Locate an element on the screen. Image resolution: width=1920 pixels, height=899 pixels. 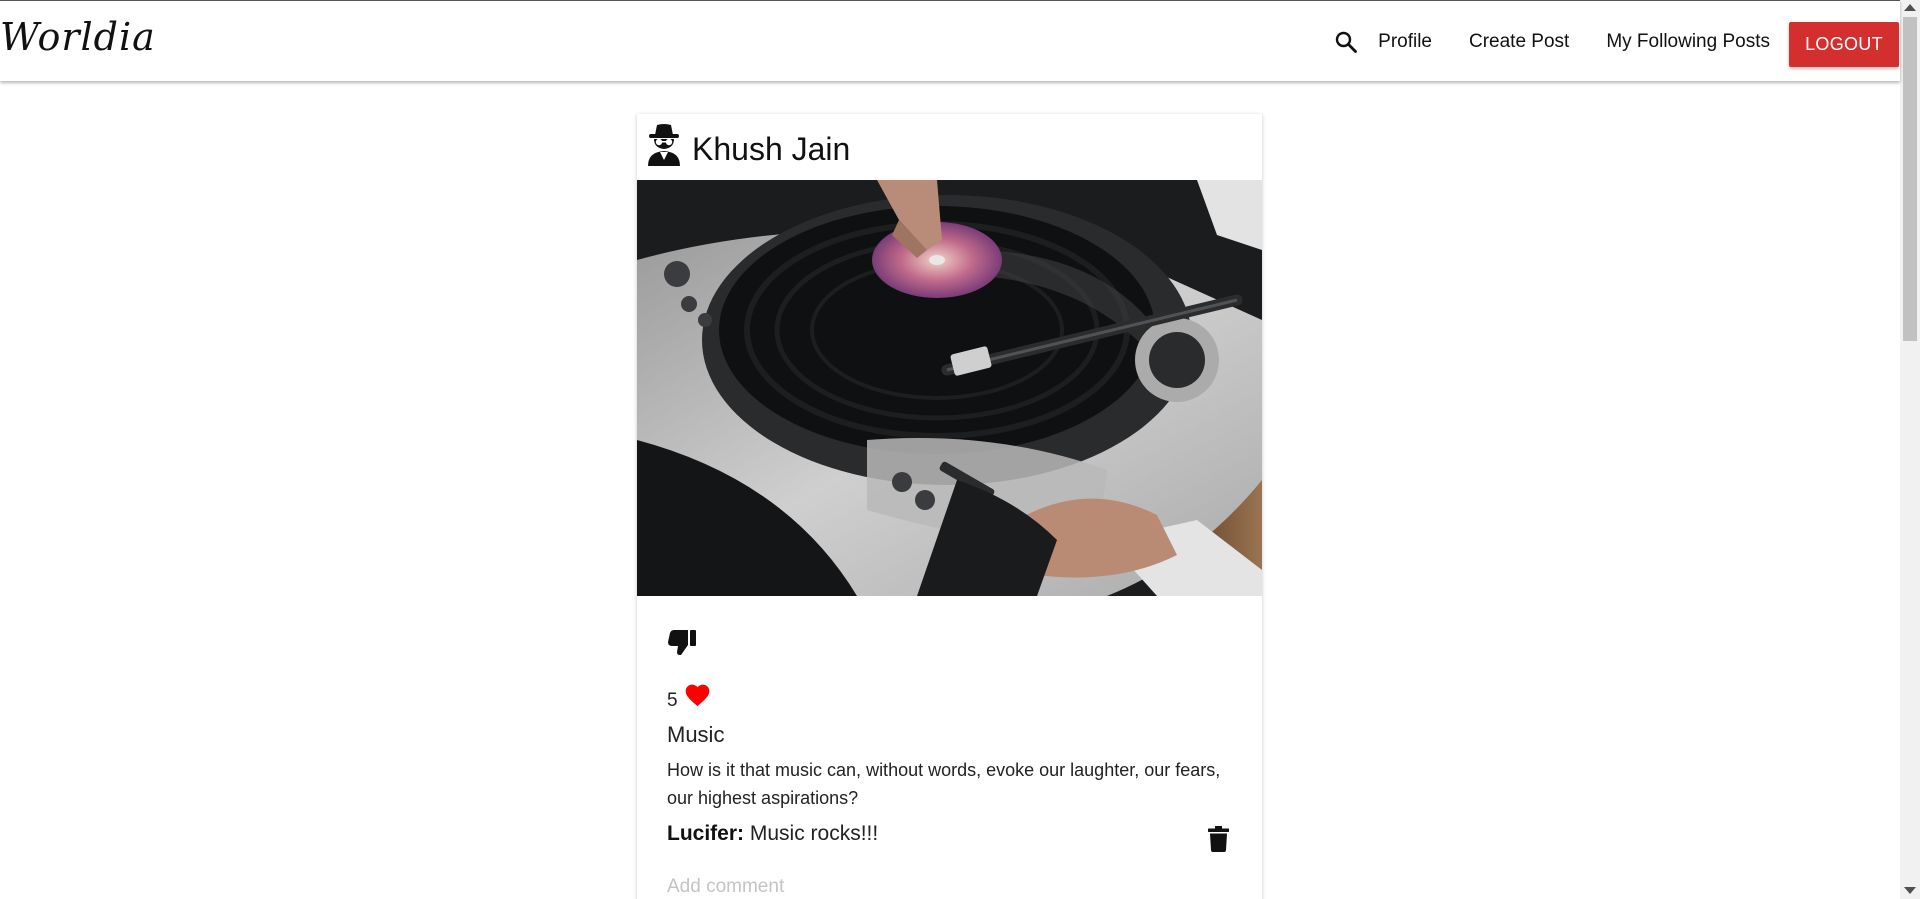
trash-icon is located at coordinates (1218, 839).